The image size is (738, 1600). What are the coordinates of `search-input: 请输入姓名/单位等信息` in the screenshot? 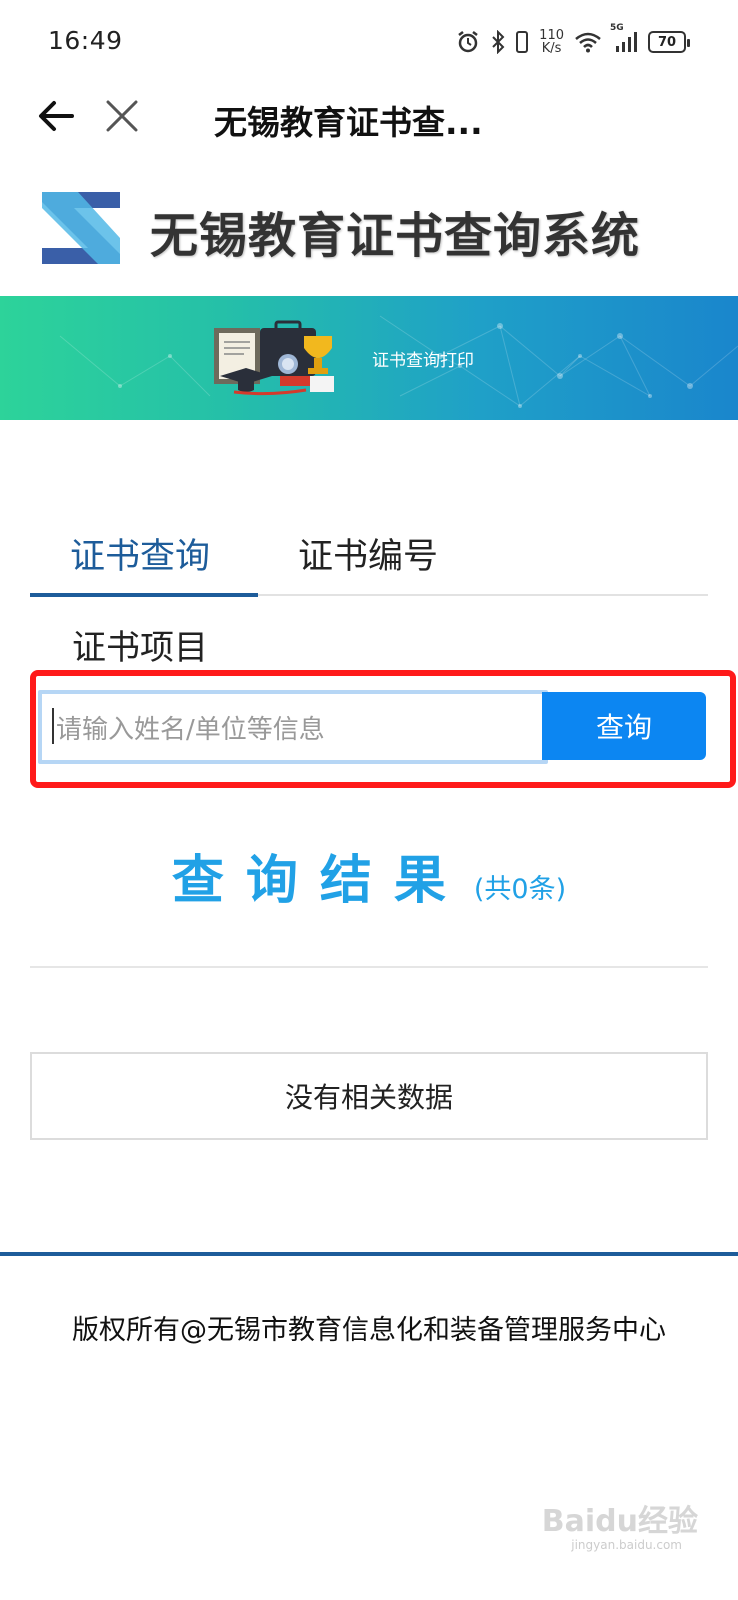 It's located at (293, 727).